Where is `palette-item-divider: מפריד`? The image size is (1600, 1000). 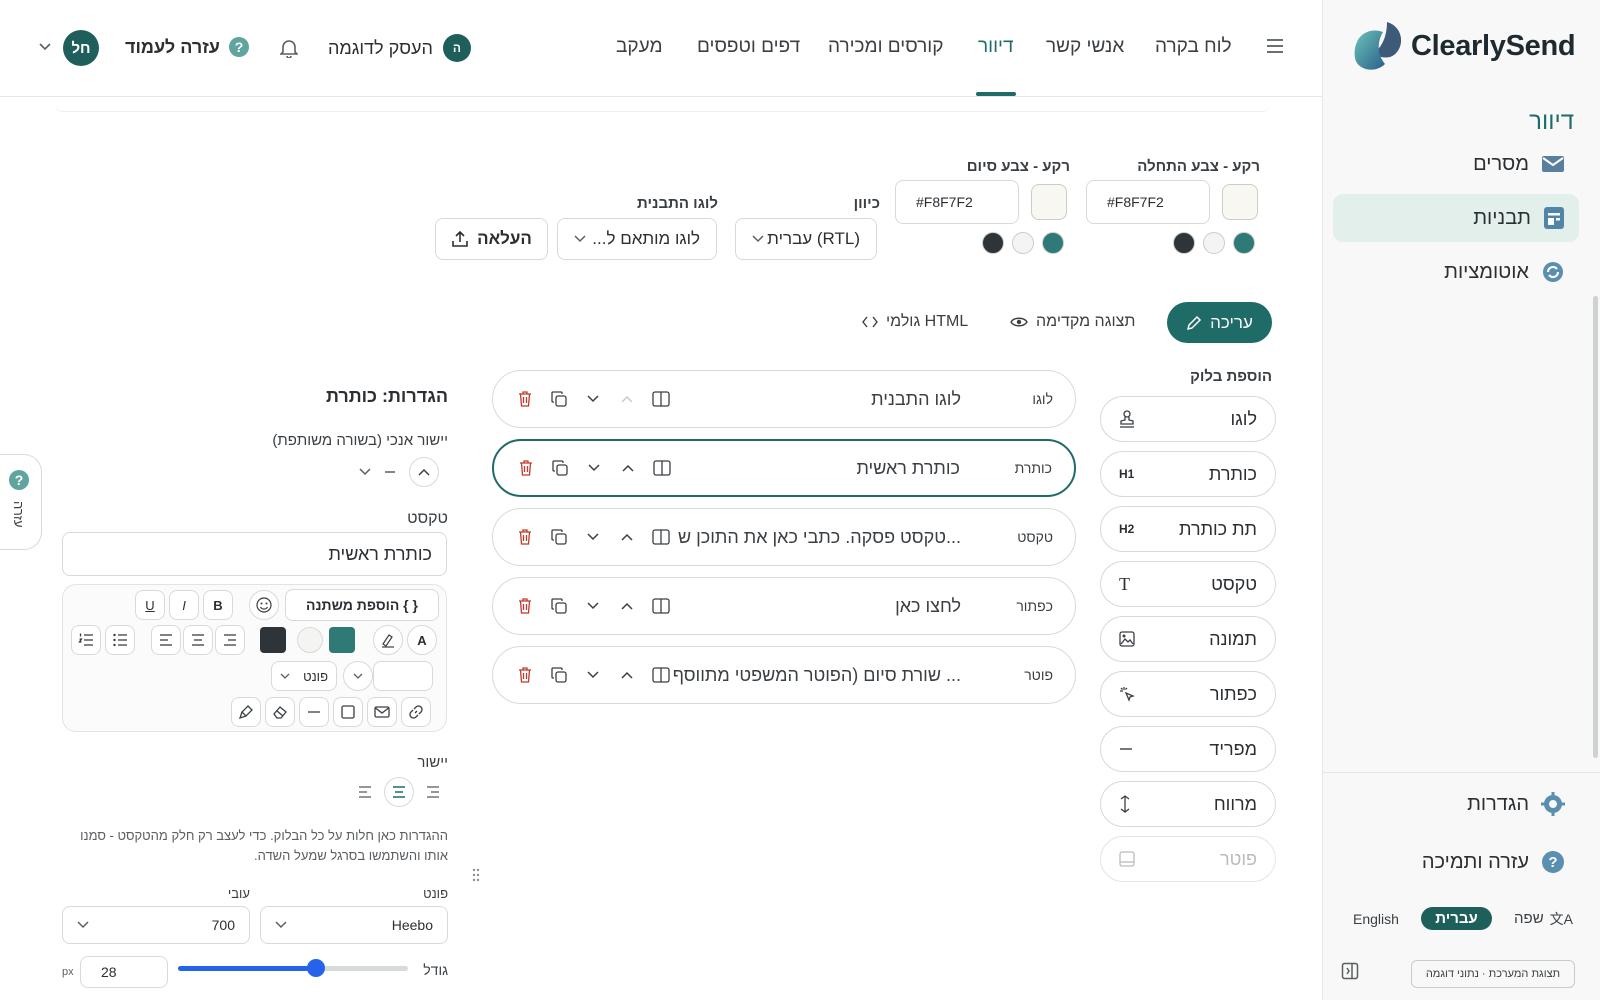 palette-item-divider: מפריד is located at coordinates (1188, 749).